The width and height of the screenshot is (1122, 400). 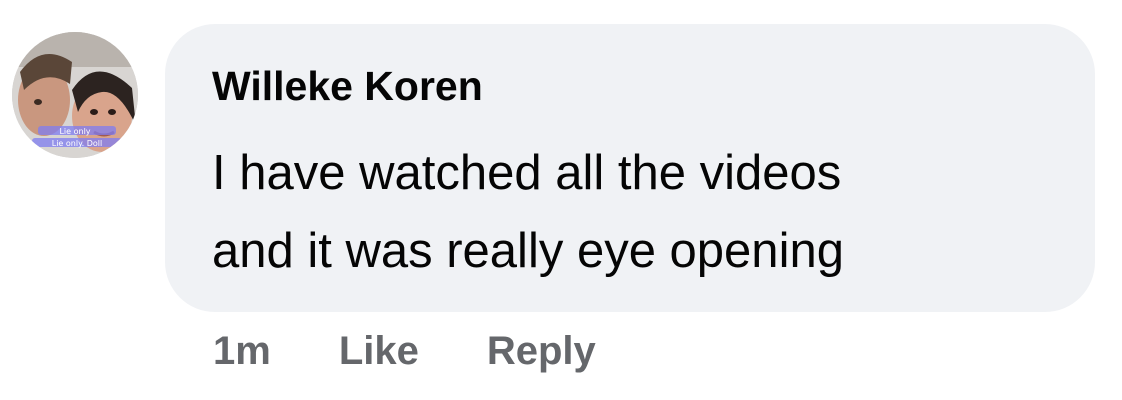 I want to click on avatar-photo-icon: Lie only Lie only. Doll, so click(x=75, y=95).